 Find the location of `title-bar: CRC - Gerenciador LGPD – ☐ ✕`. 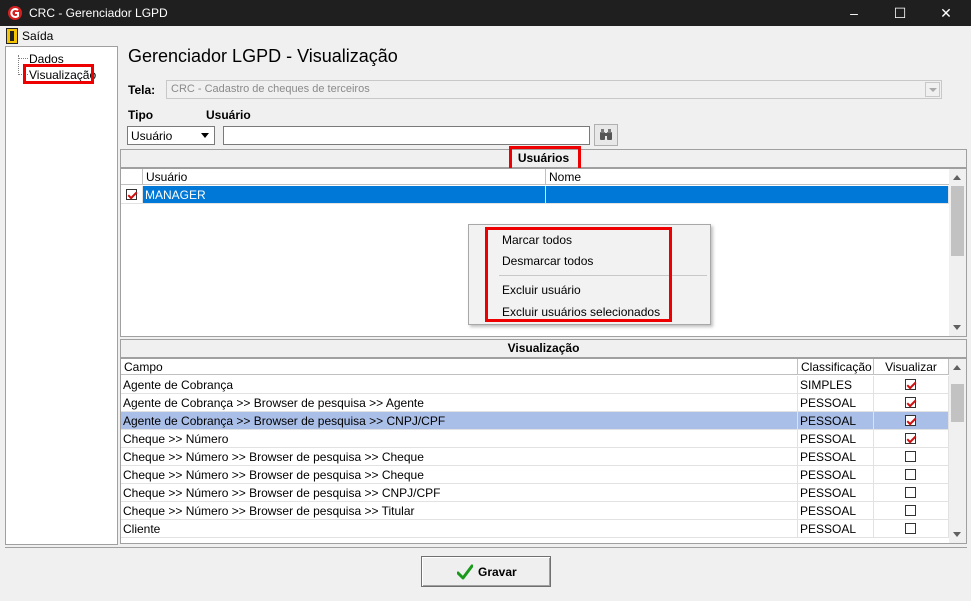

title-bar: CRC - Gerenciador LGPD – ☐ ✕ is located at coordinates (485, 13).